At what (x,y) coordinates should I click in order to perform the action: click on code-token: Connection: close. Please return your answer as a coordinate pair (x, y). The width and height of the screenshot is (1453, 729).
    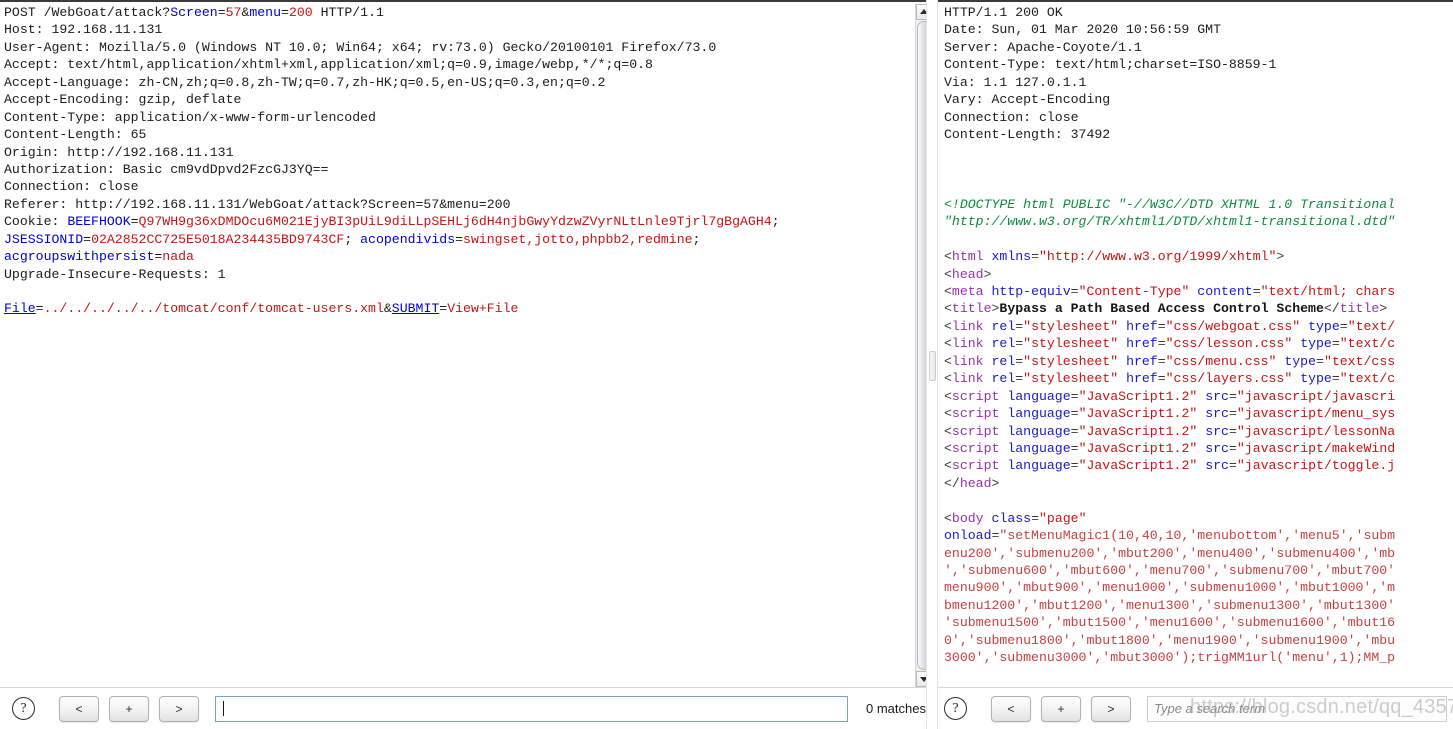
    Looking at the image, I should click on (1011, 117).